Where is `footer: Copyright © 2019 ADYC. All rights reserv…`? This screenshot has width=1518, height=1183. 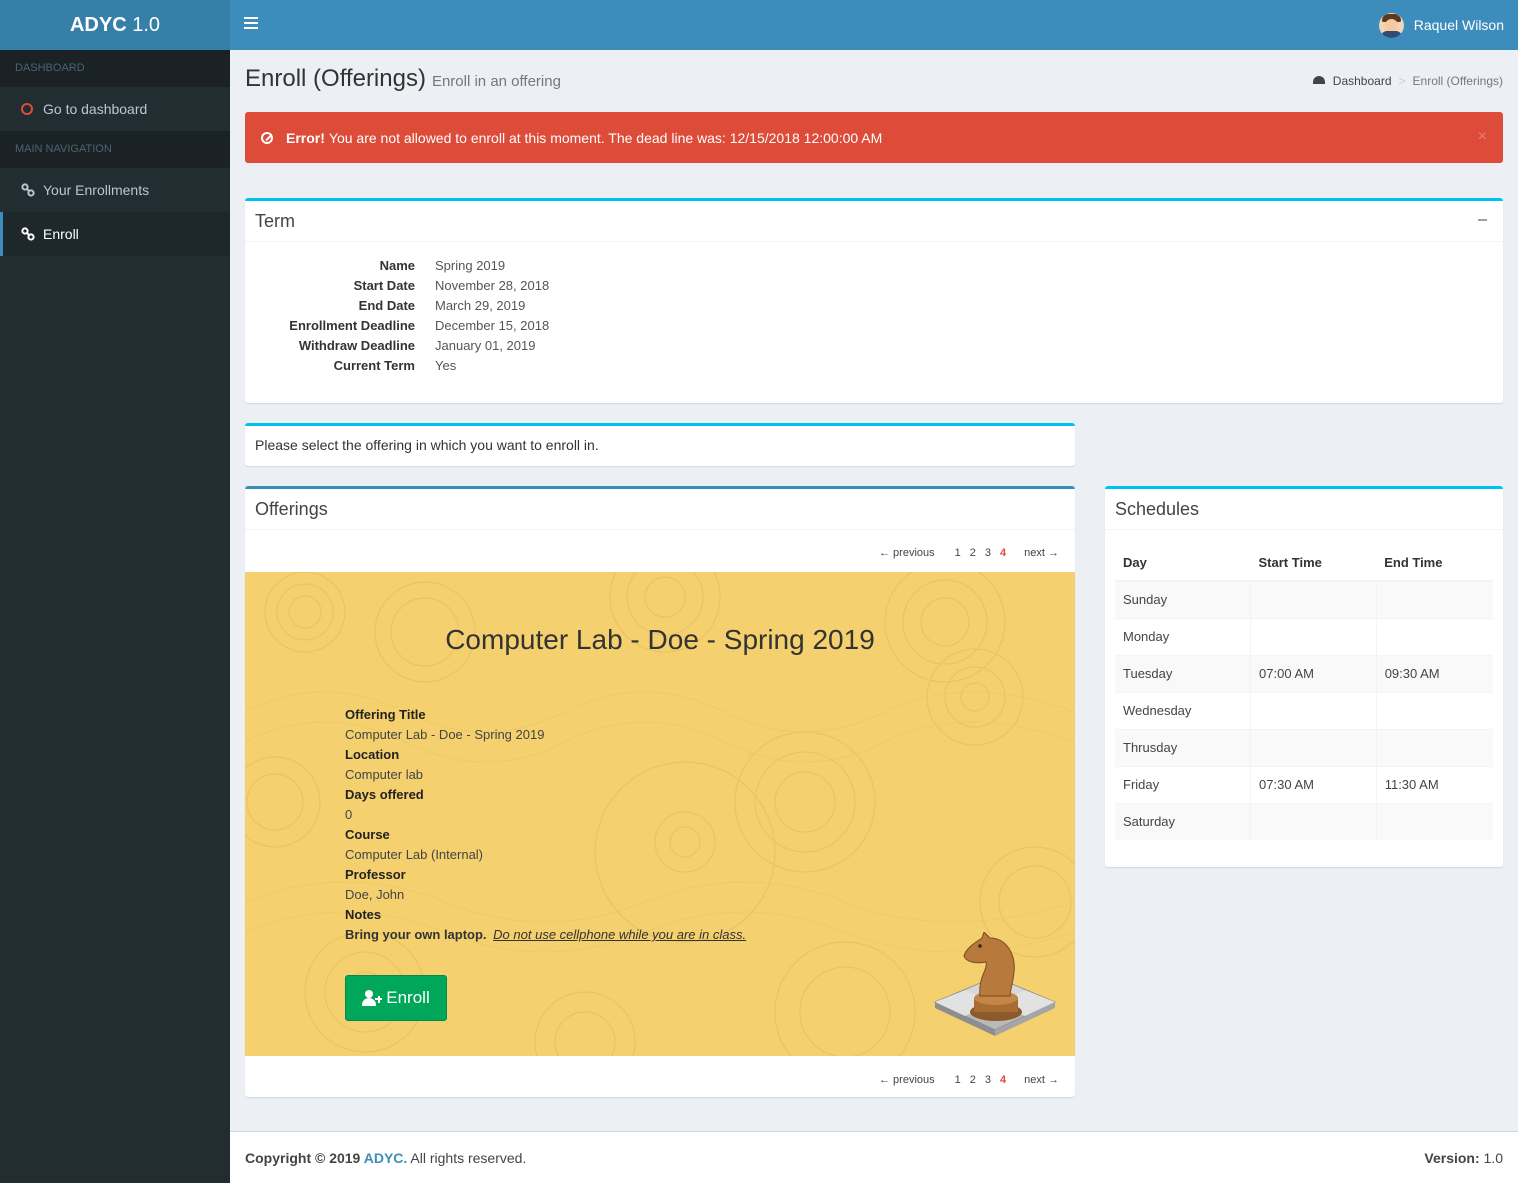
footer: Copyright © 2019 ADYC. All rights reserv… is located at coordinates (874, 1157).